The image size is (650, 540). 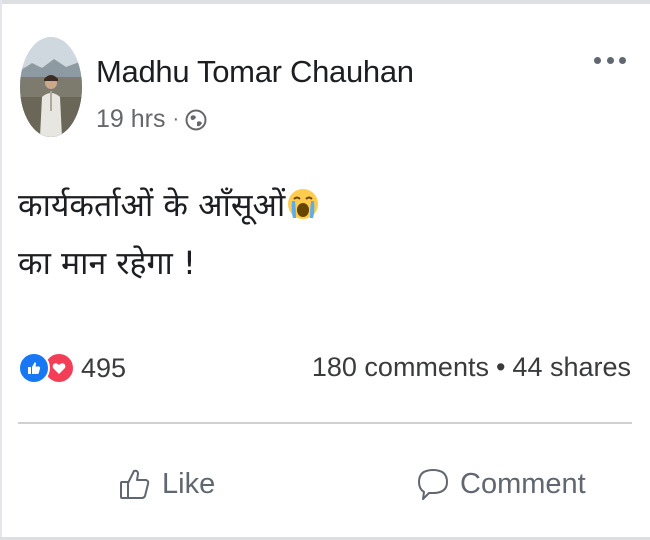 I want to click on comment-button: Comment, so click(x=501, y=484).